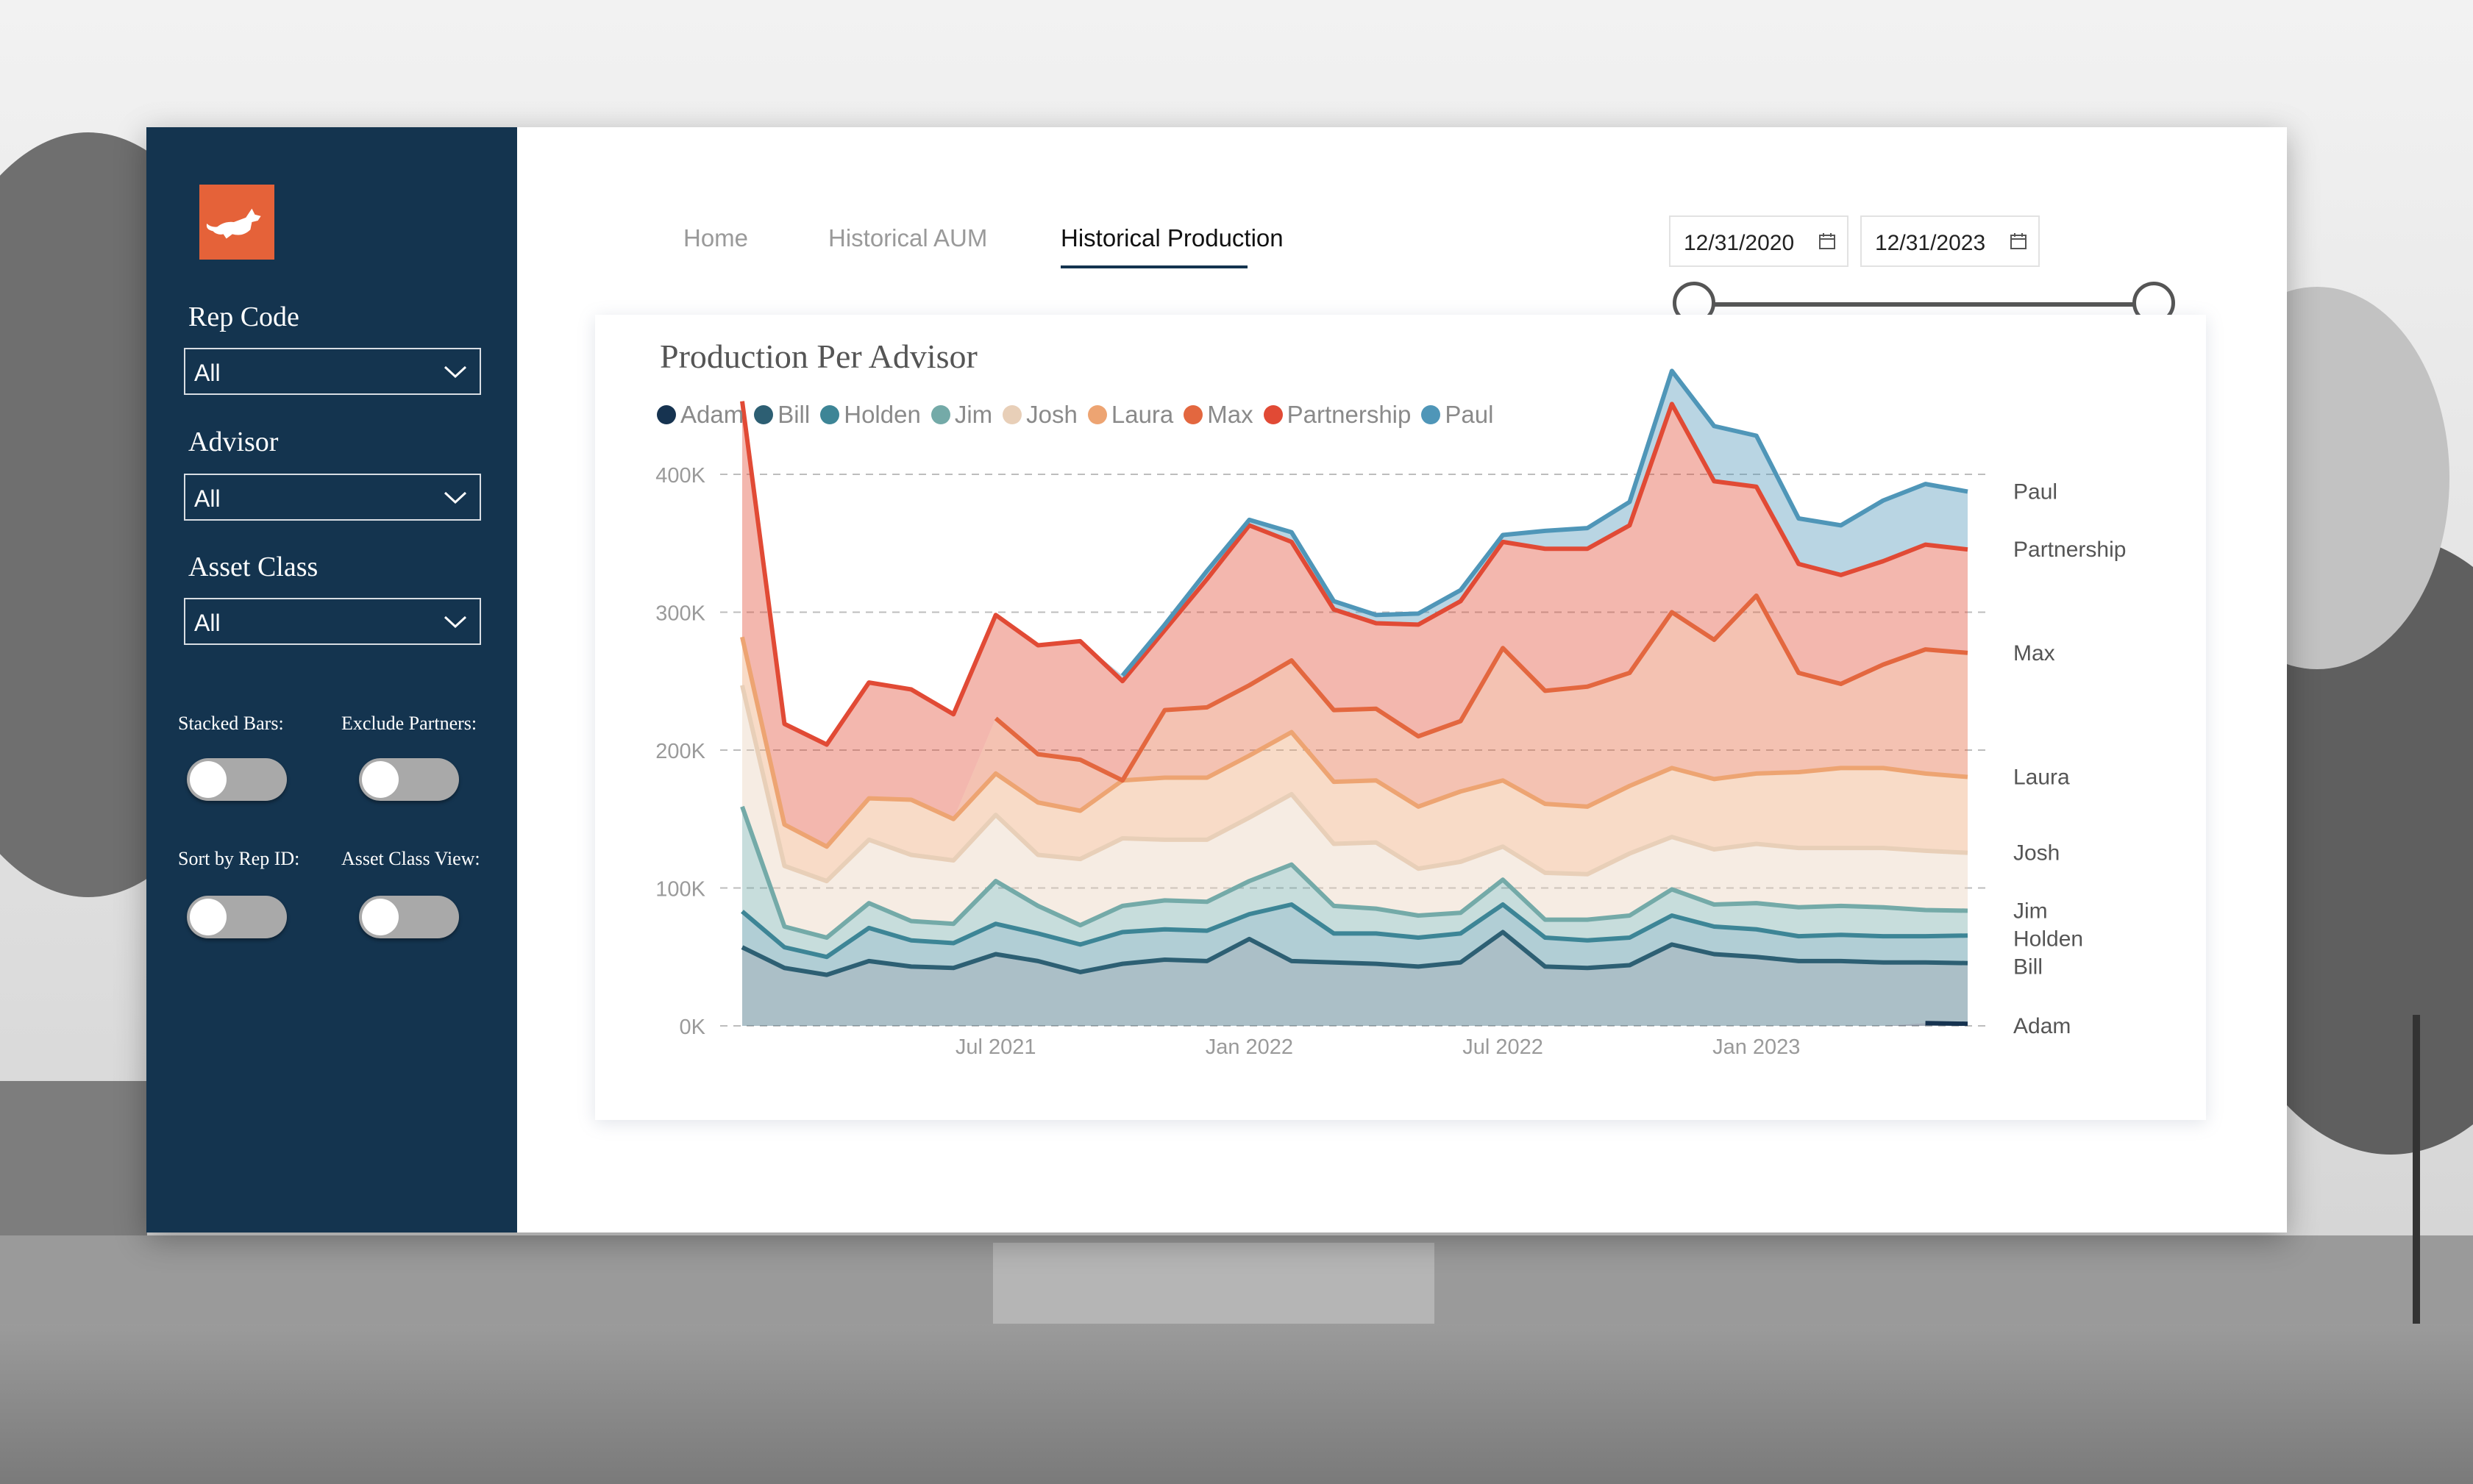  What do you see at coordinates (1502, 1047) in the screenshot?
I see `x-tick-label: Jul 2022` at bounding box center [1502, 1047].